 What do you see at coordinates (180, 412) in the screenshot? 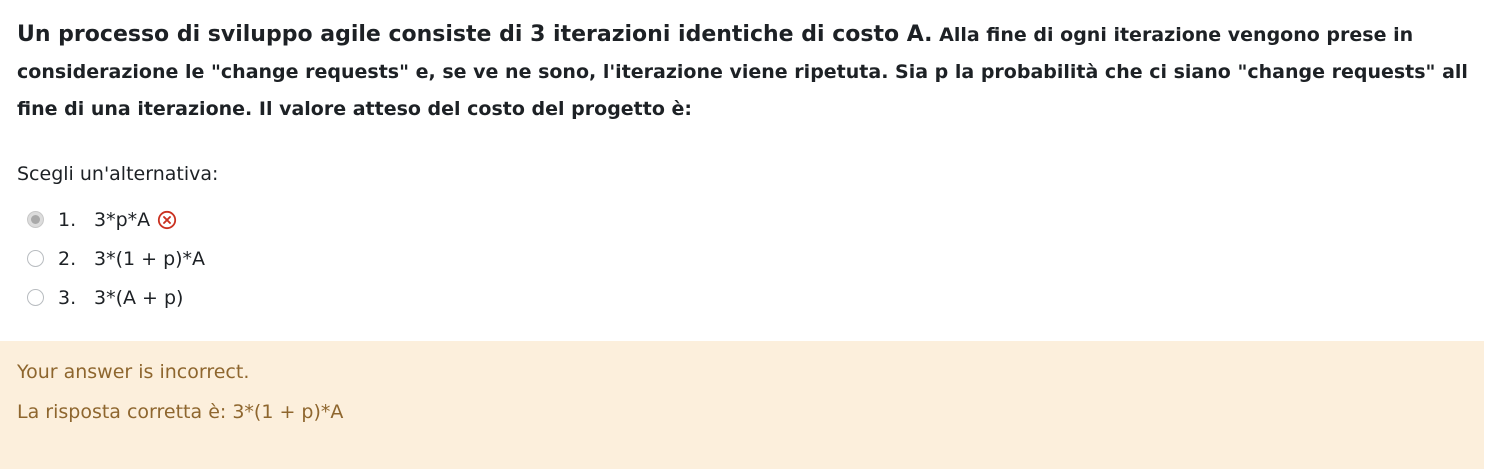
I see `correct-answer-text: La risposta corretta è: 3*(1 + p)*A` at bounding box center [180, 412].